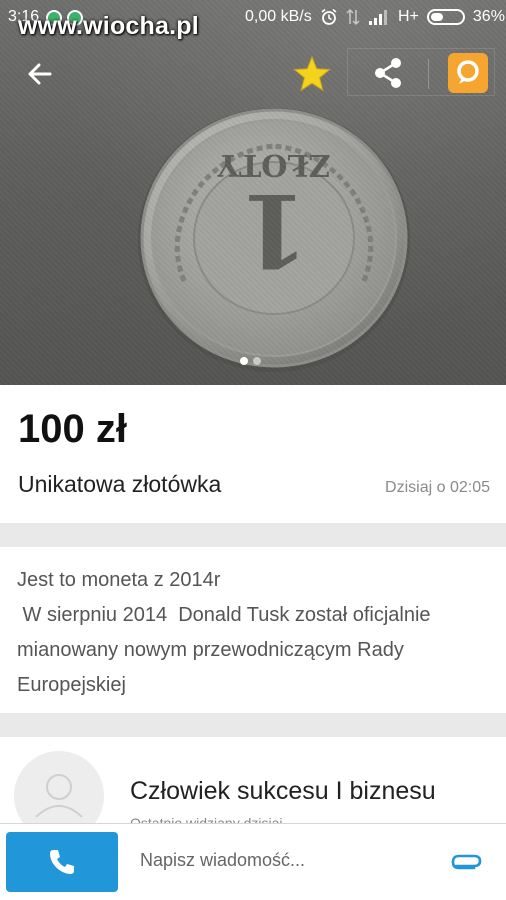  I want to click on seller-name: Człowiek sukcesu I biznesu, so click(283, 791).